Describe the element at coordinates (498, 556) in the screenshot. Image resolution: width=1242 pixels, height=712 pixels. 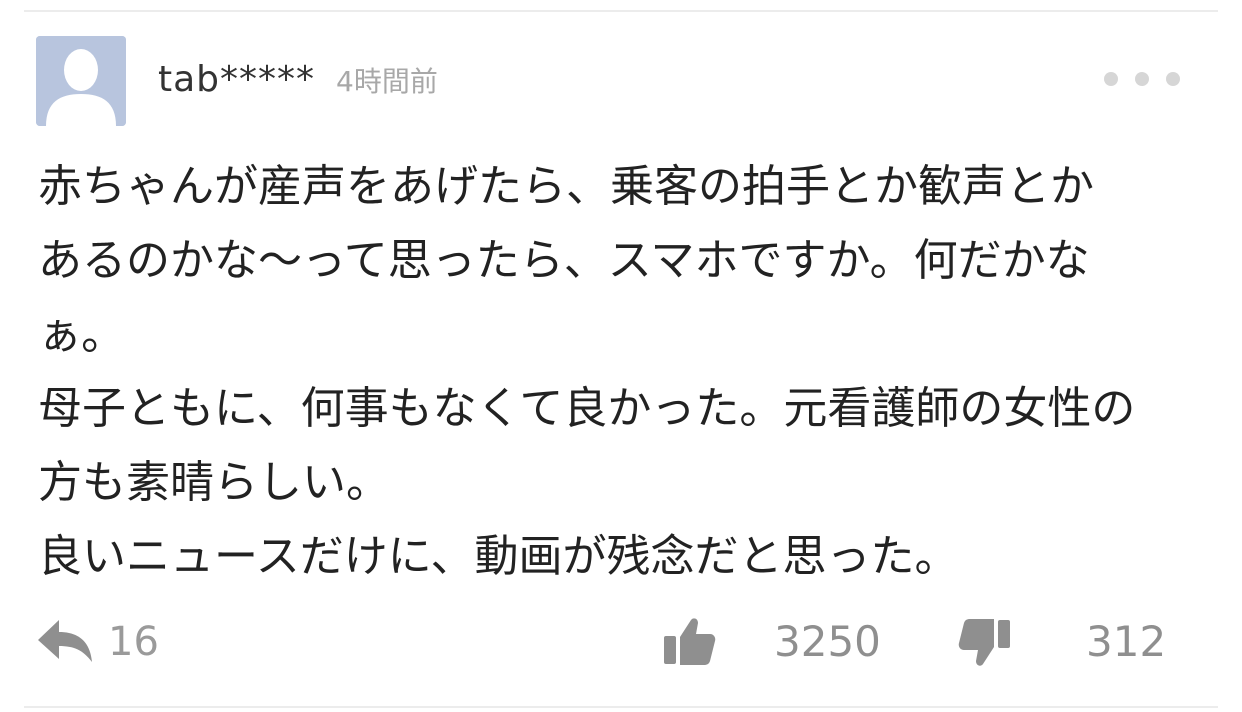
I see `comment-line: 良いニュースだけに、動画が残念だと思った。` at that location.